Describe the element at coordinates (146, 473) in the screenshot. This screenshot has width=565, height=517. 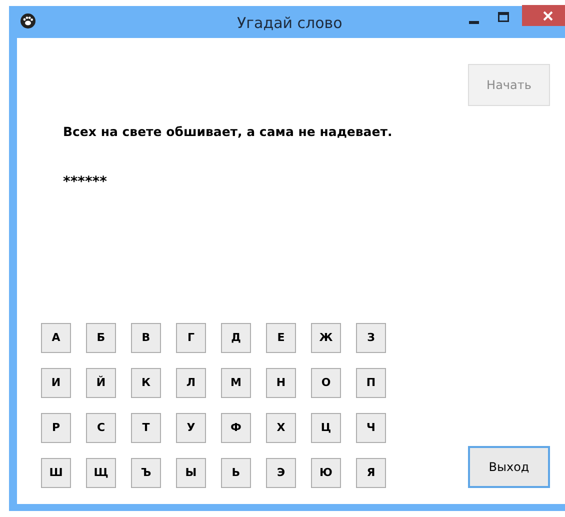
I see `letter-button: Ъ` at that location.